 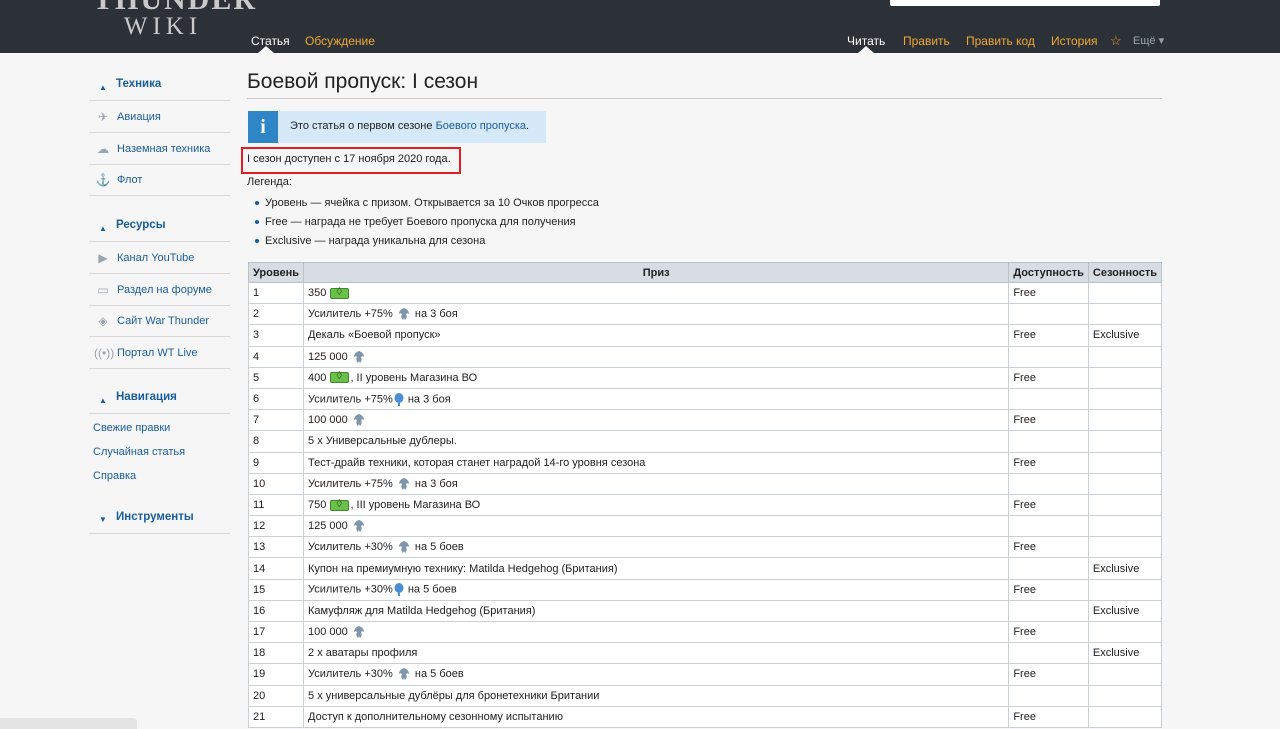 I want to click on table-row: 3 Декаль «Боевой пропуск» Free Exclusive, so click(x=705, y=335).